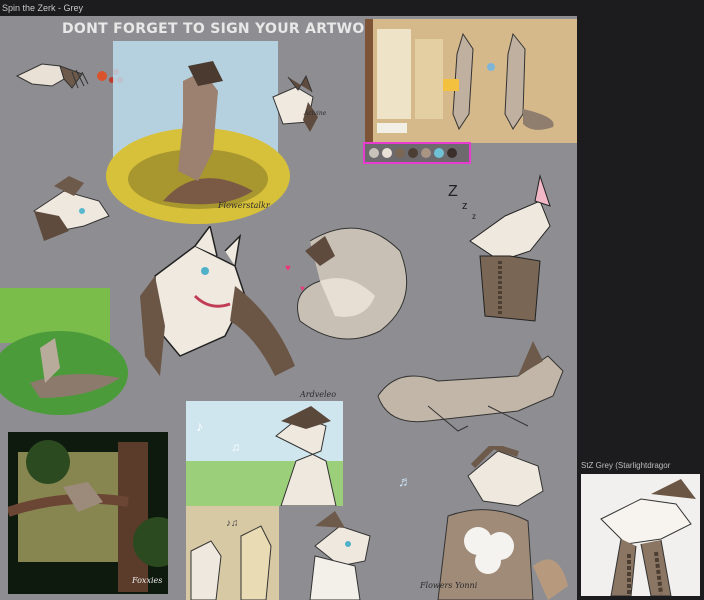 This screenshot has width=704, height=600. What do you see at coordinates (485, 523) in the screenshot?
I see `fluffy-character-artwork: ♬` at bounding box center [485, 523].